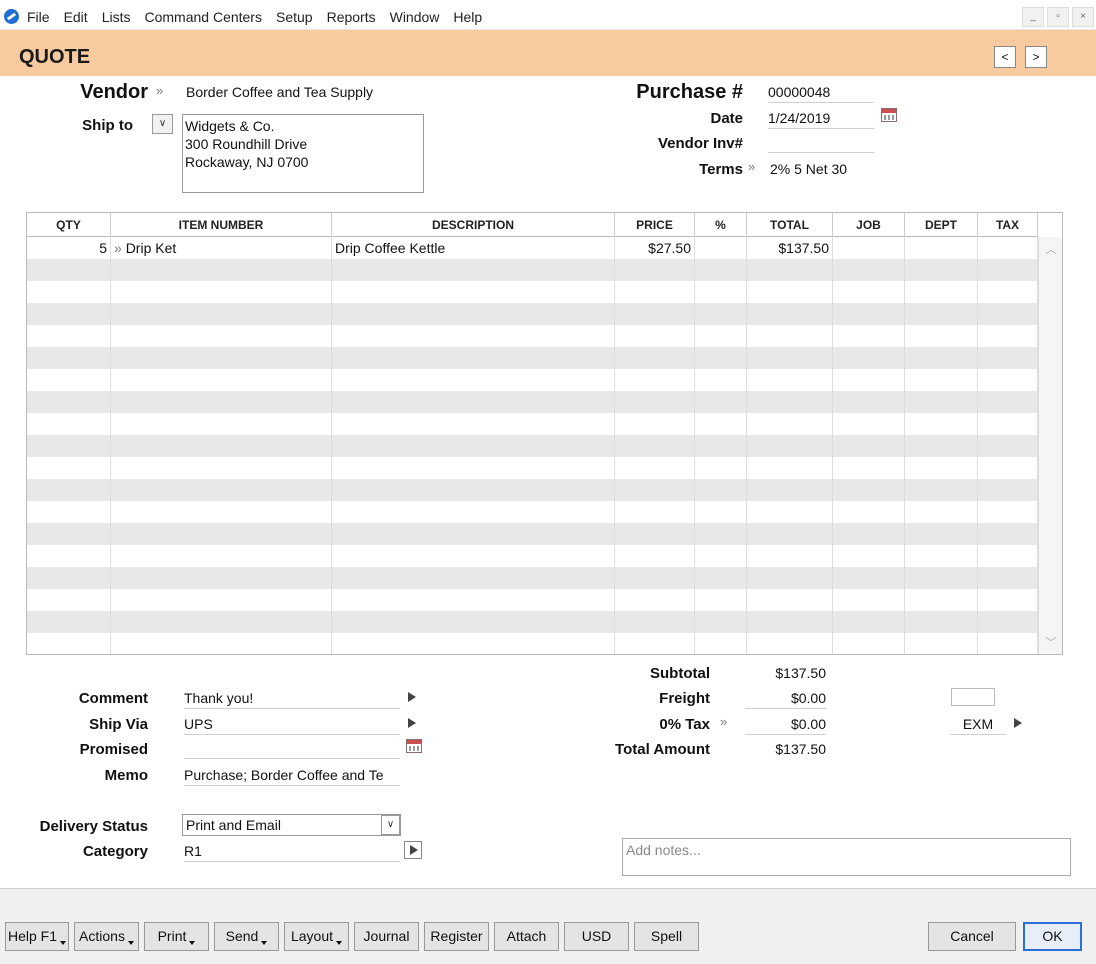 The height and width of the screenshot is (964, 1096). What do you see at coordinates (467, 17) in the screenshot?
I see `menu-help: Help` at bounding box center [467, 17].